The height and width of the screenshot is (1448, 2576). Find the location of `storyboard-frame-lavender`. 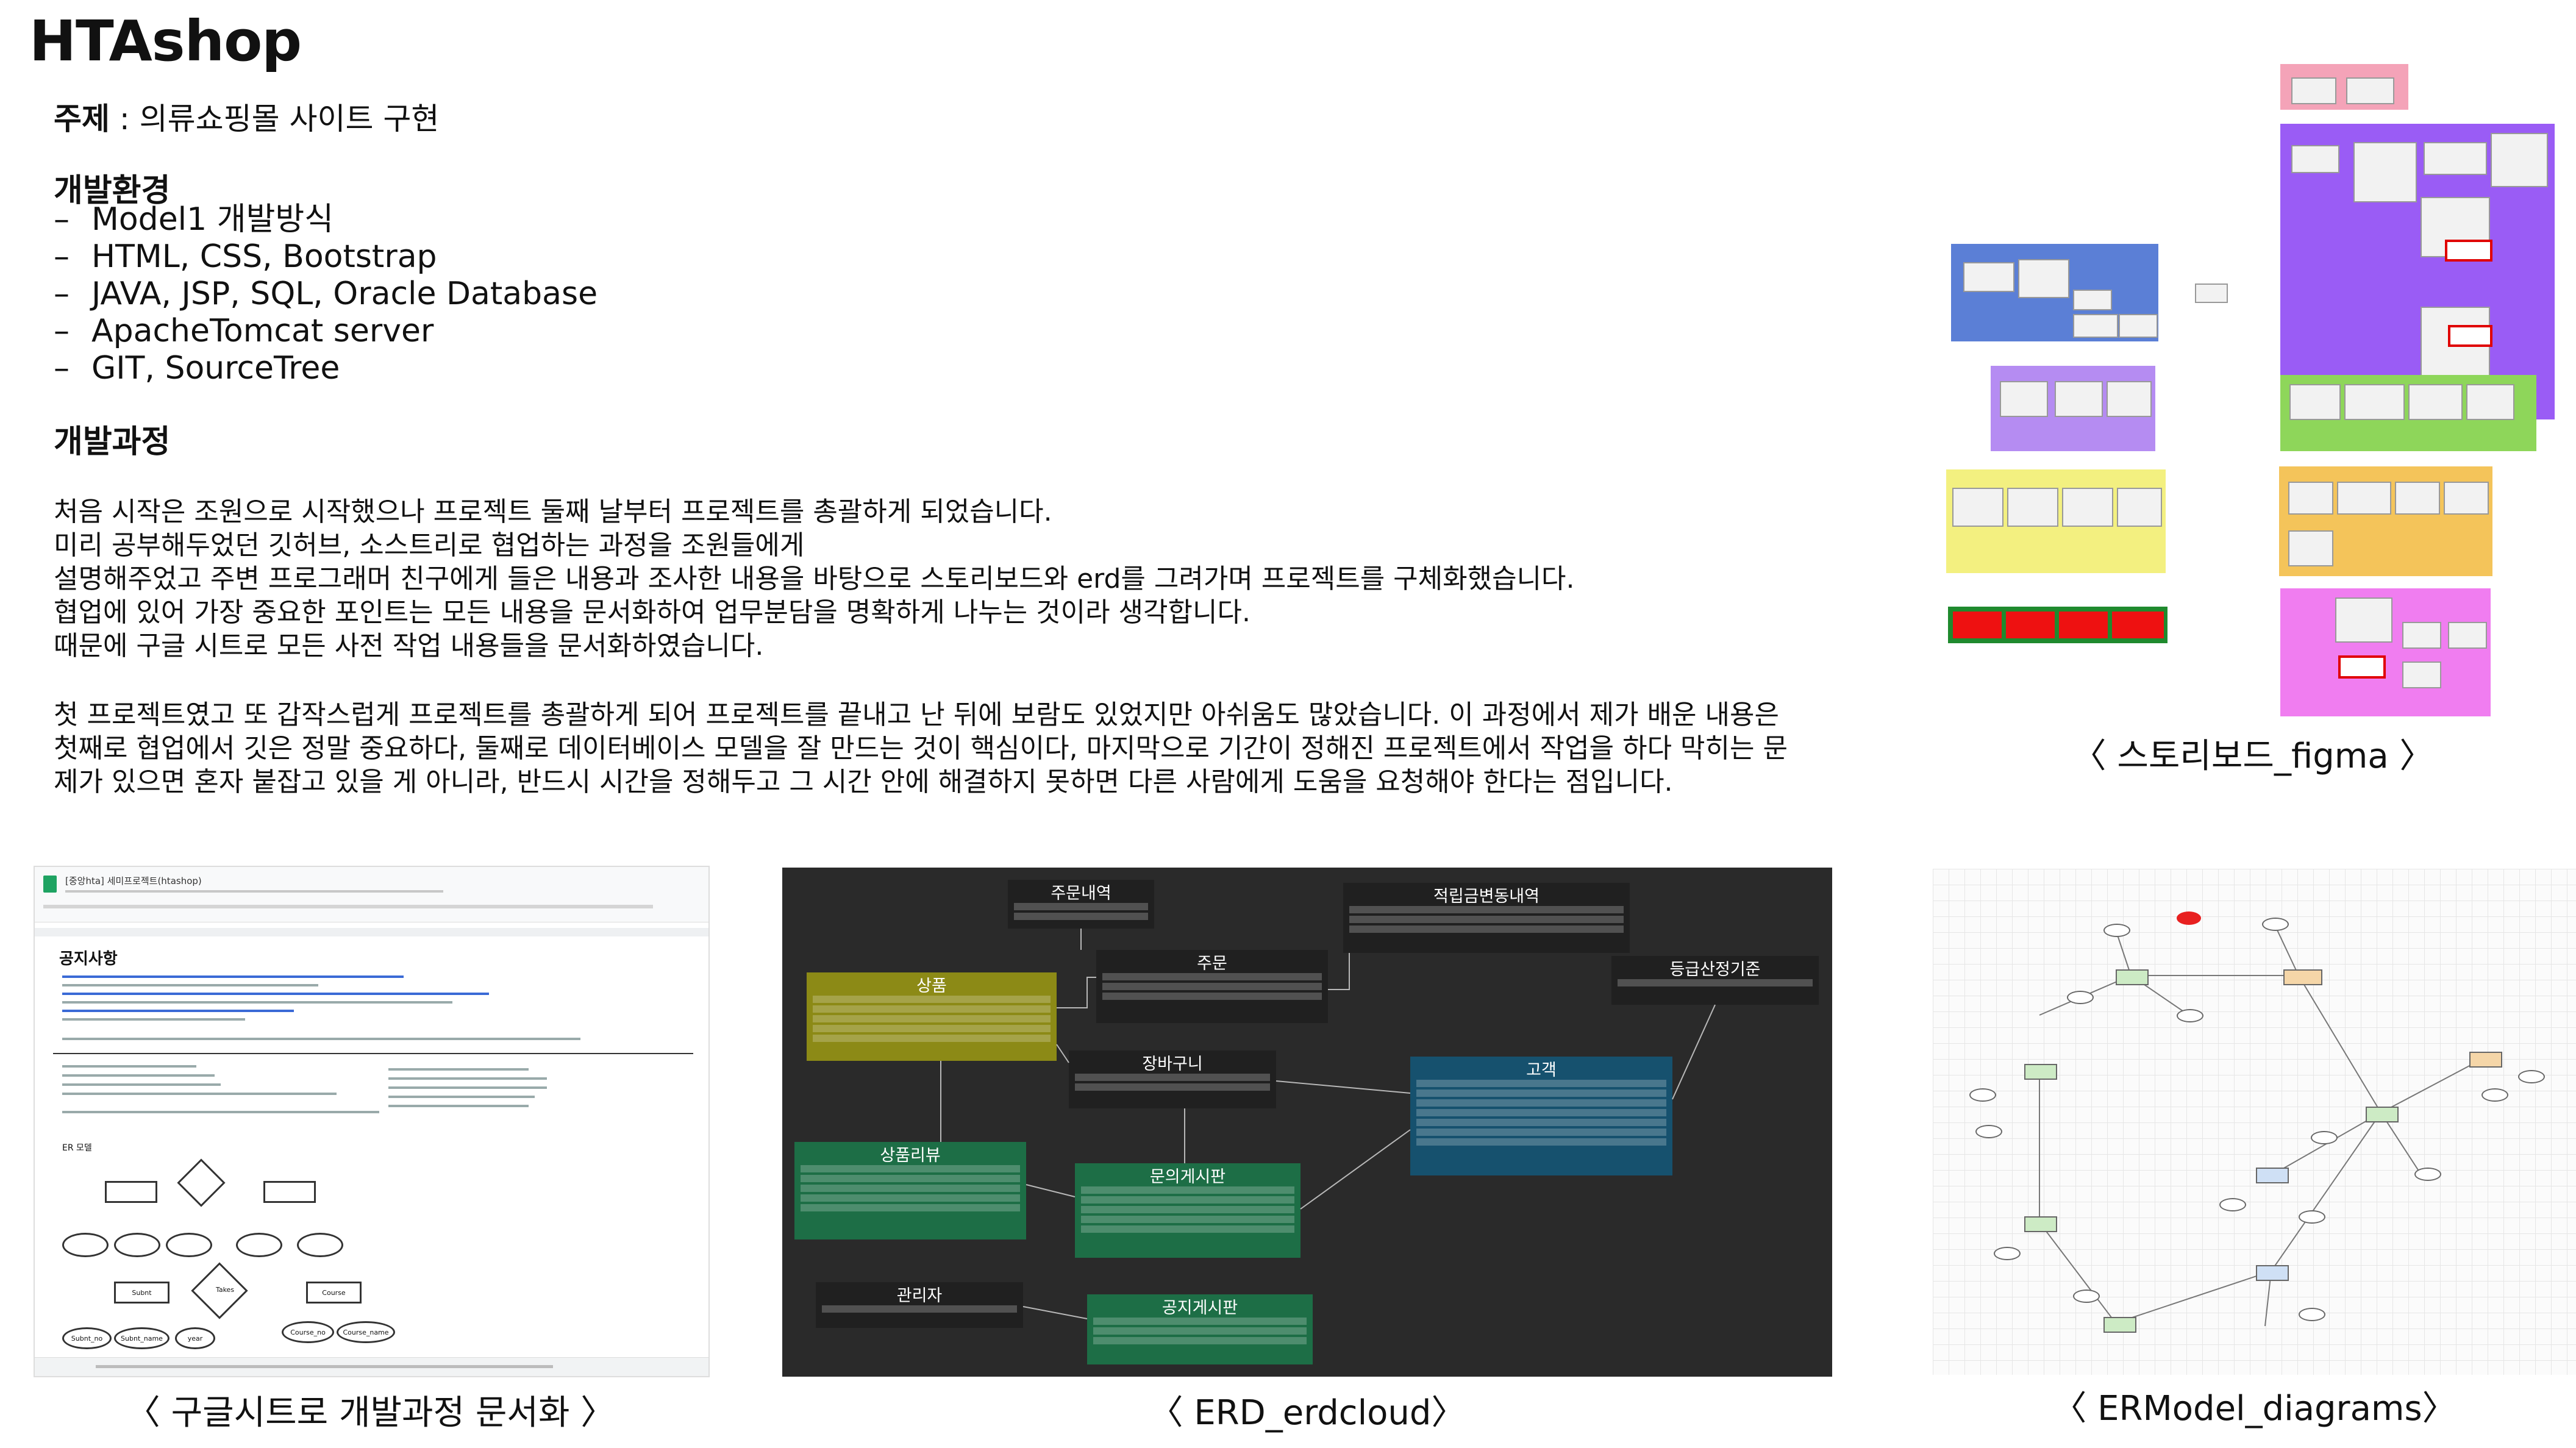

storyboard-frame-lavender is located at coordinates (2073, 408).